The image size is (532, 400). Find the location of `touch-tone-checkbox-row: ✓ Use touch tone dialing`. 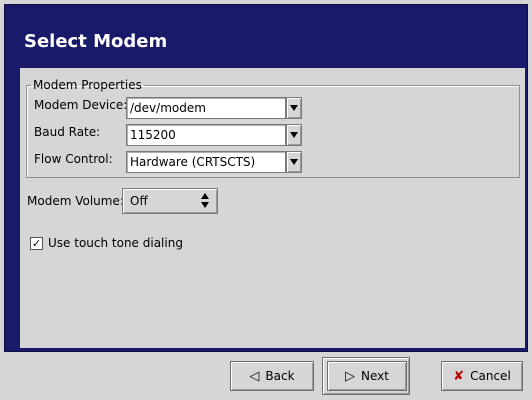

touch-tone-checkbox-row: ✓ Use touch tone dialing is located at coordinates (106, 243).